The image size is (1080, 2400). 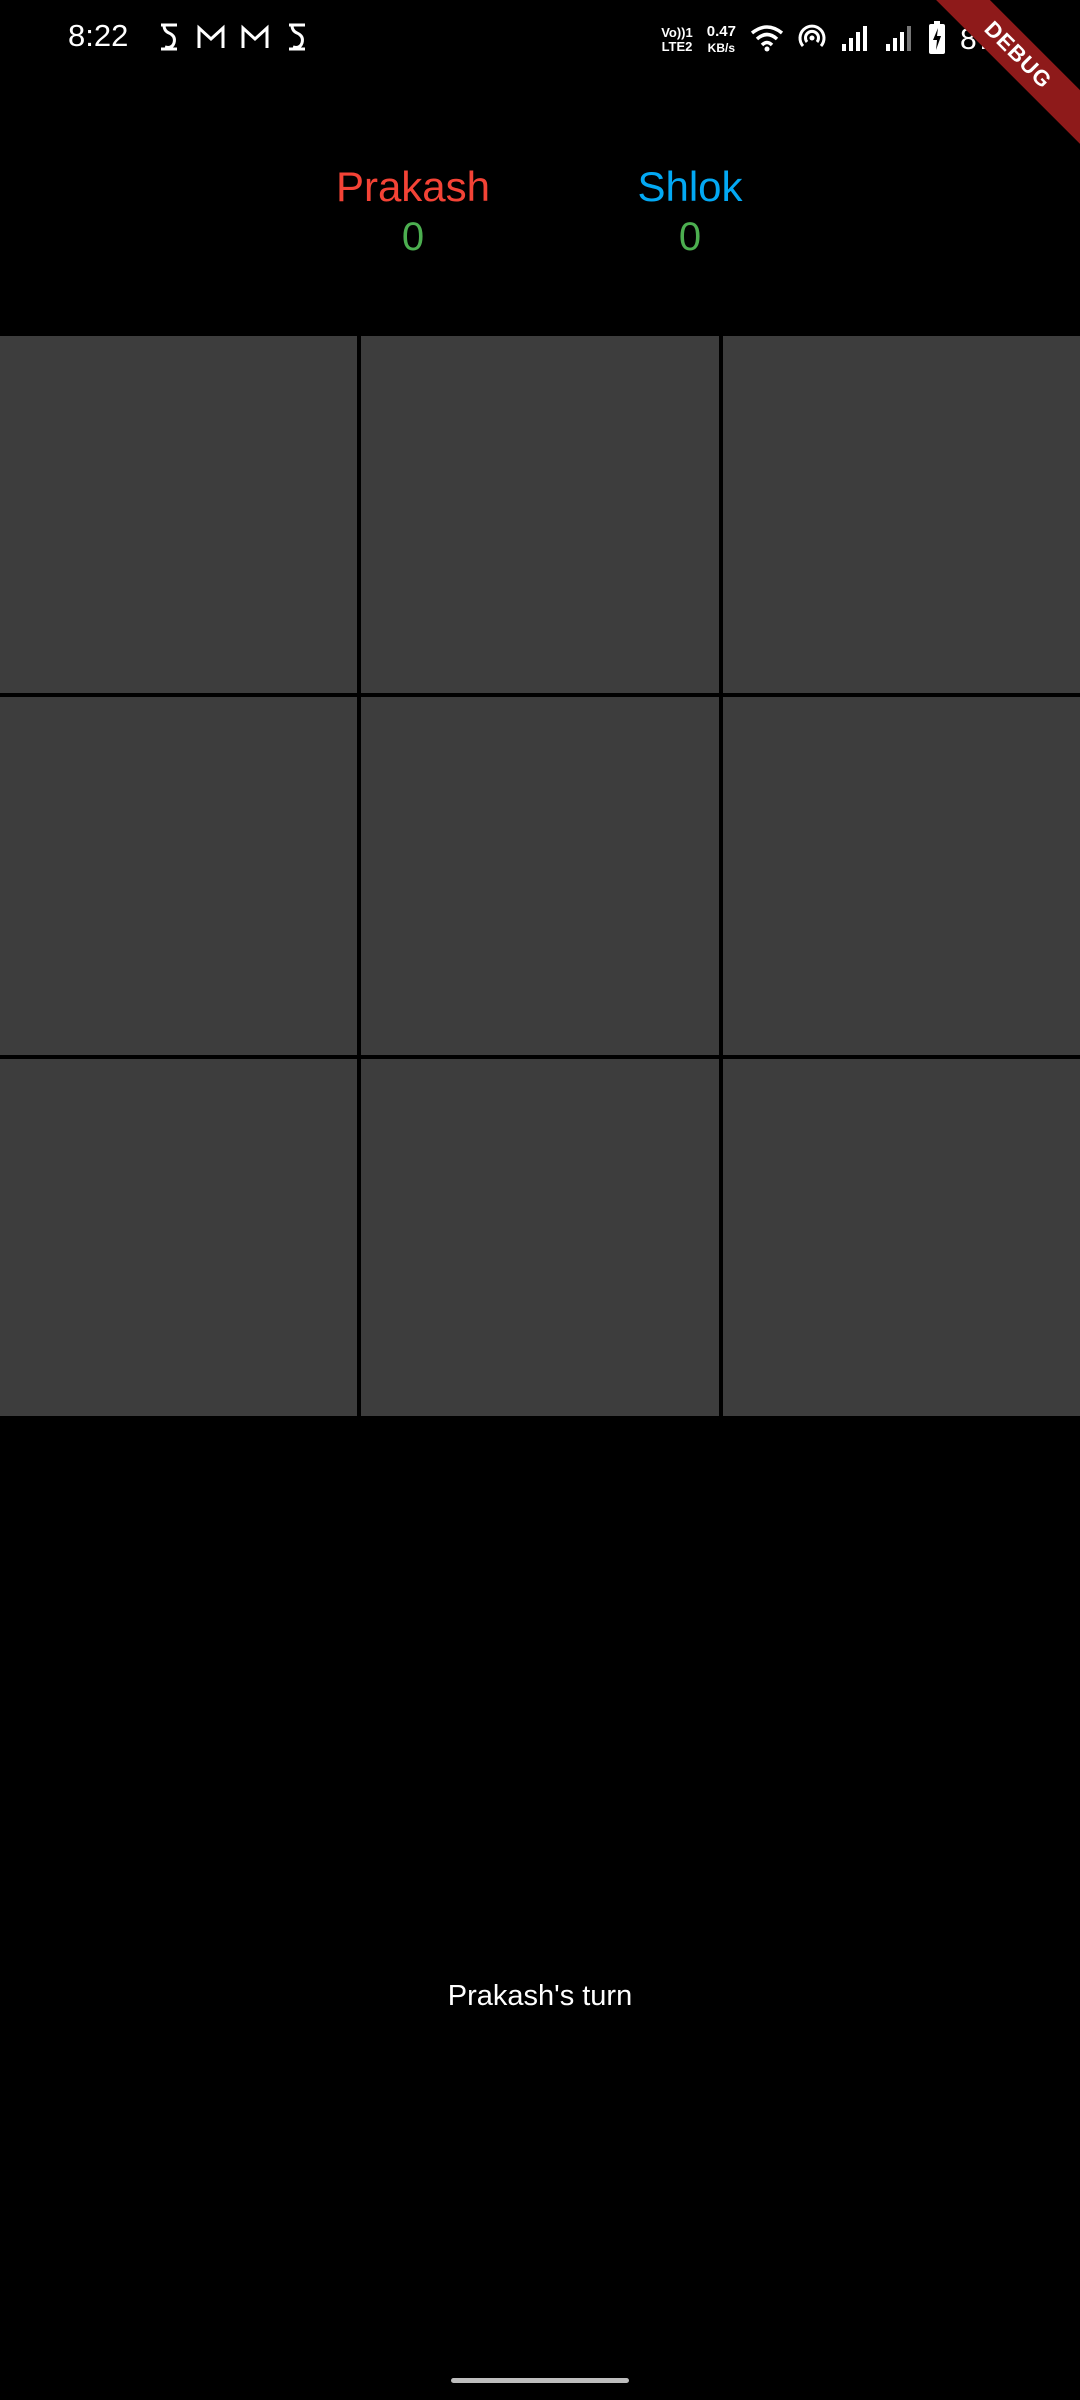 What do you see at coordinates (690, 237) in the screenshot?
I see `player-two-score-value: 0` at bounding box center [690, 237].